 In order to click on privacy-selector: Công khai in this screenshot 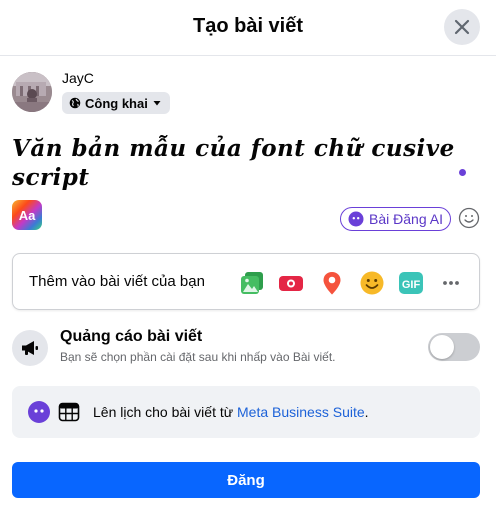, I will do `click(116, 103)`.